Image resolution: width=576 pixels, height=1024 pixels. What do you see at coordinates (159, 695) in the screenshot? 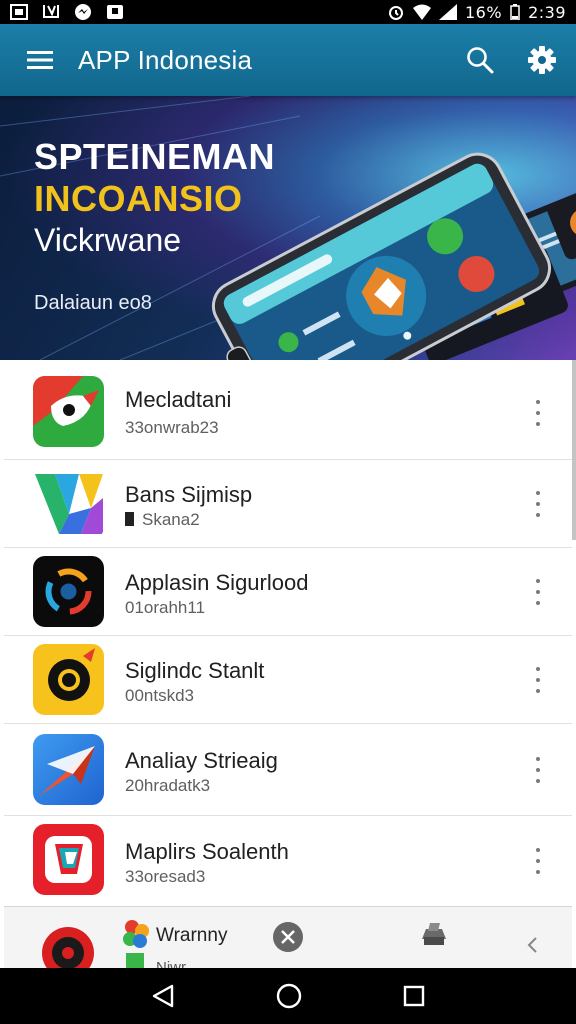
I see `app-subtitle-text: 00ntskd3` at bounding box center [159, 695].